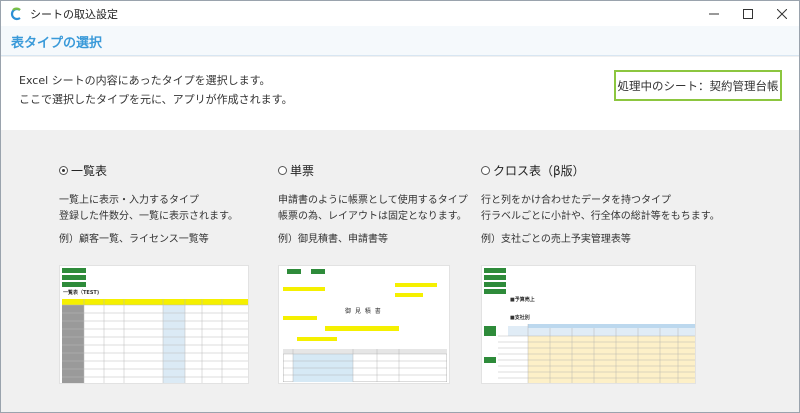 The height and width of the screenshot is (413, 800). What do you see at coordinates (372, 216) in the screenshot?
I see `option-description: 帳票の為、レイアウトは固定となります。` at bounding box center [372, 216].